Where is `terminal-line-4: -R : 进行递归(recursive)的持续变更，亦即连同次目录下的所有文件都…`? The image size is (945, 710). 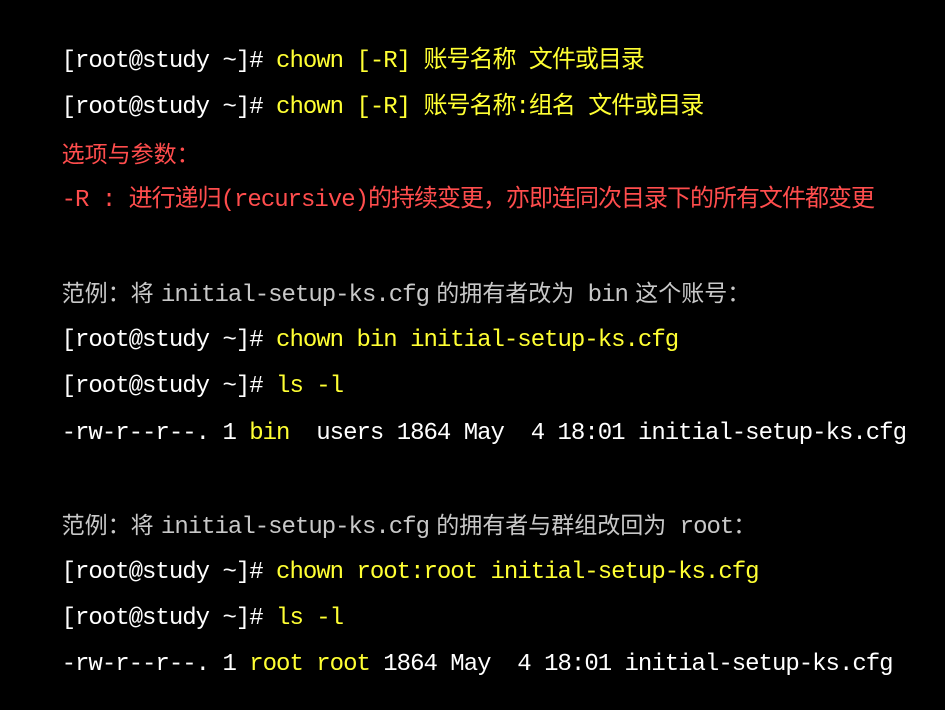
terminal-line-4: -R : 进行递归(recursive)的持续变更，亦即连同次目录下的所有文件都… is located at coordinates (441, 185).